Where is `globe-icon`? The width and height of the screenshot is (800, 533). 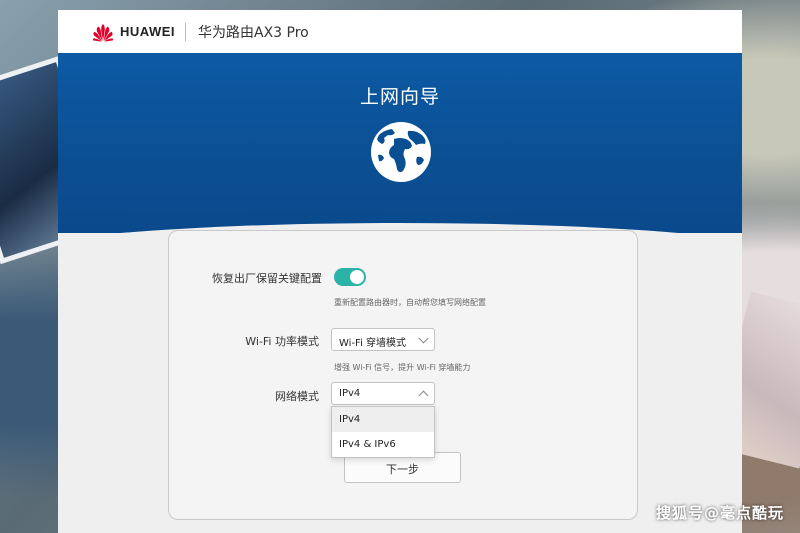 globe-icon is located at coordinates (401, 152).